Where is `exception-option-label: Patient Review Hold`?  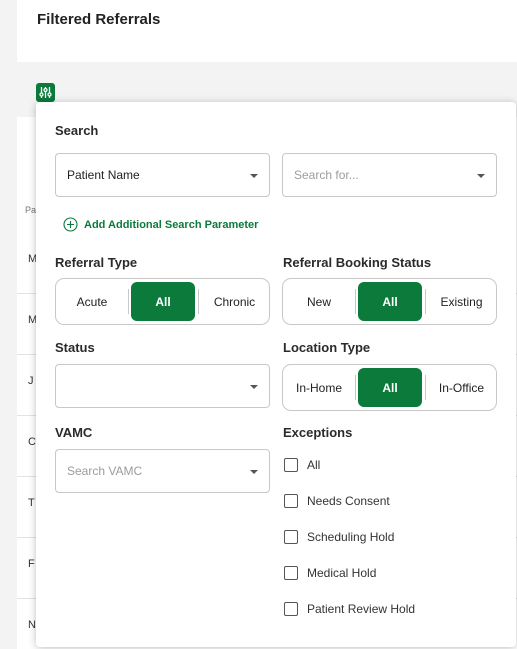
exception-option-label: Patient Review Hold is located at coordinates (361, 609).